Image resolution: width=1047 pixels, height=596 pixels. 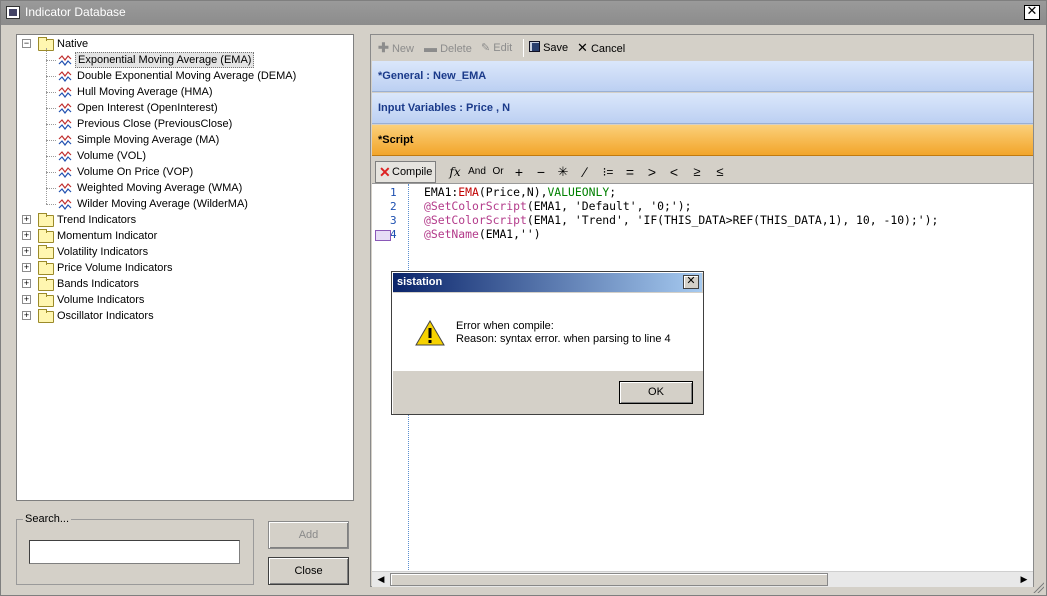 I want to click on title-bar: Indicator Database ✕, so click(x=523, y=13).